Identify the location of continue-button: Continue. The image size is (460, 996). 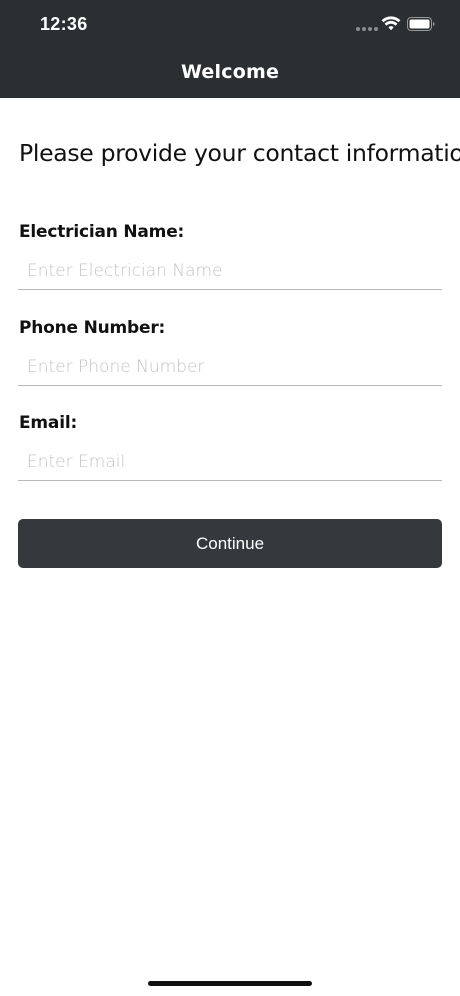
(230, 543).